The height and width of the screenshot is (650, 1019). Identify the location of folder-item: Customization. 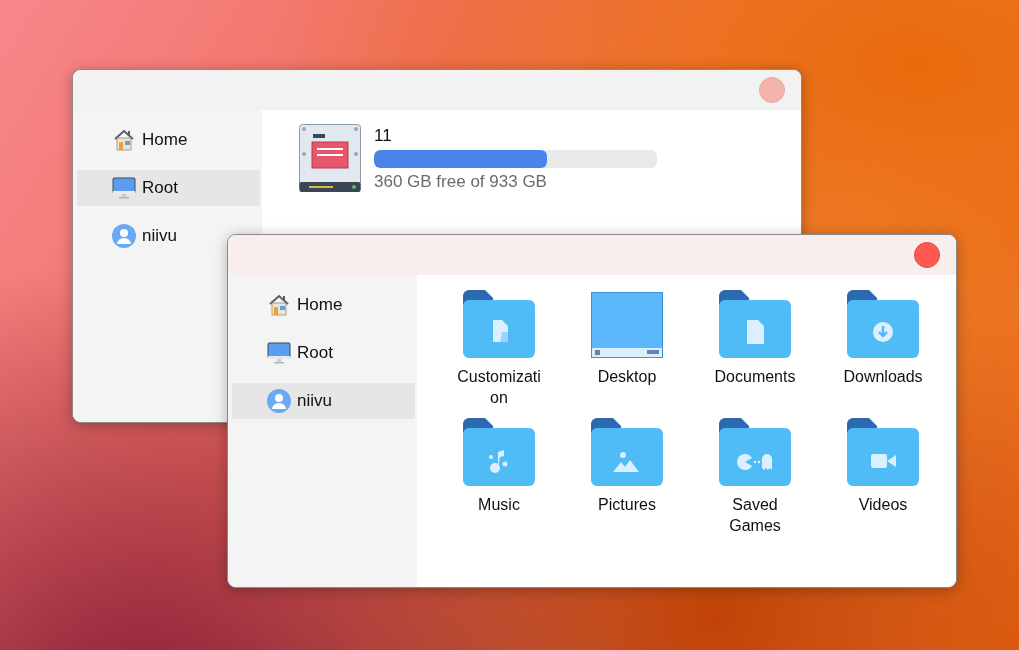
(499, 349).